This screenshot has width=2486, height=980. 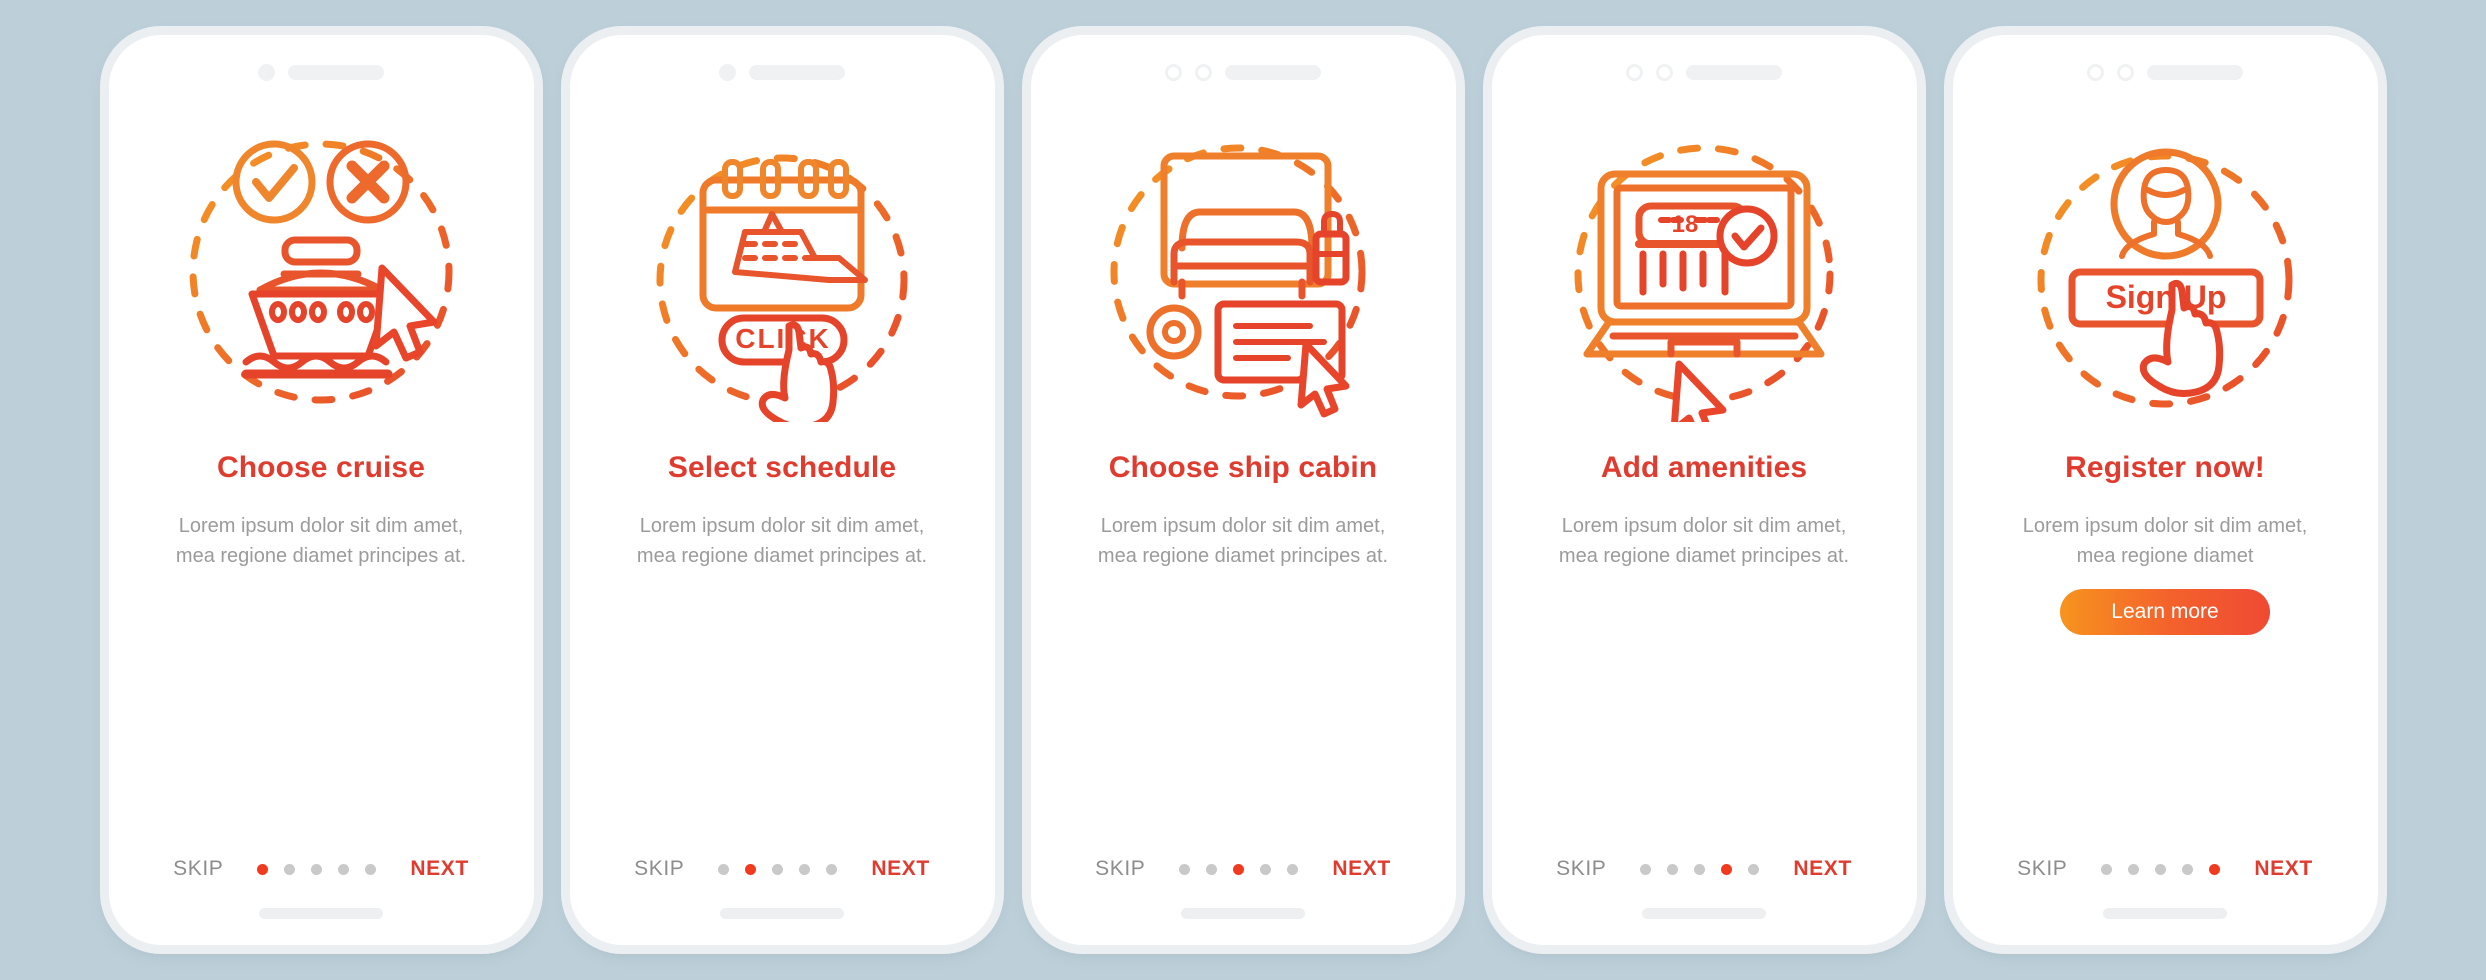 I want to click on illustration-cruise-ship-approve-reject, so click(x=321, y=272).